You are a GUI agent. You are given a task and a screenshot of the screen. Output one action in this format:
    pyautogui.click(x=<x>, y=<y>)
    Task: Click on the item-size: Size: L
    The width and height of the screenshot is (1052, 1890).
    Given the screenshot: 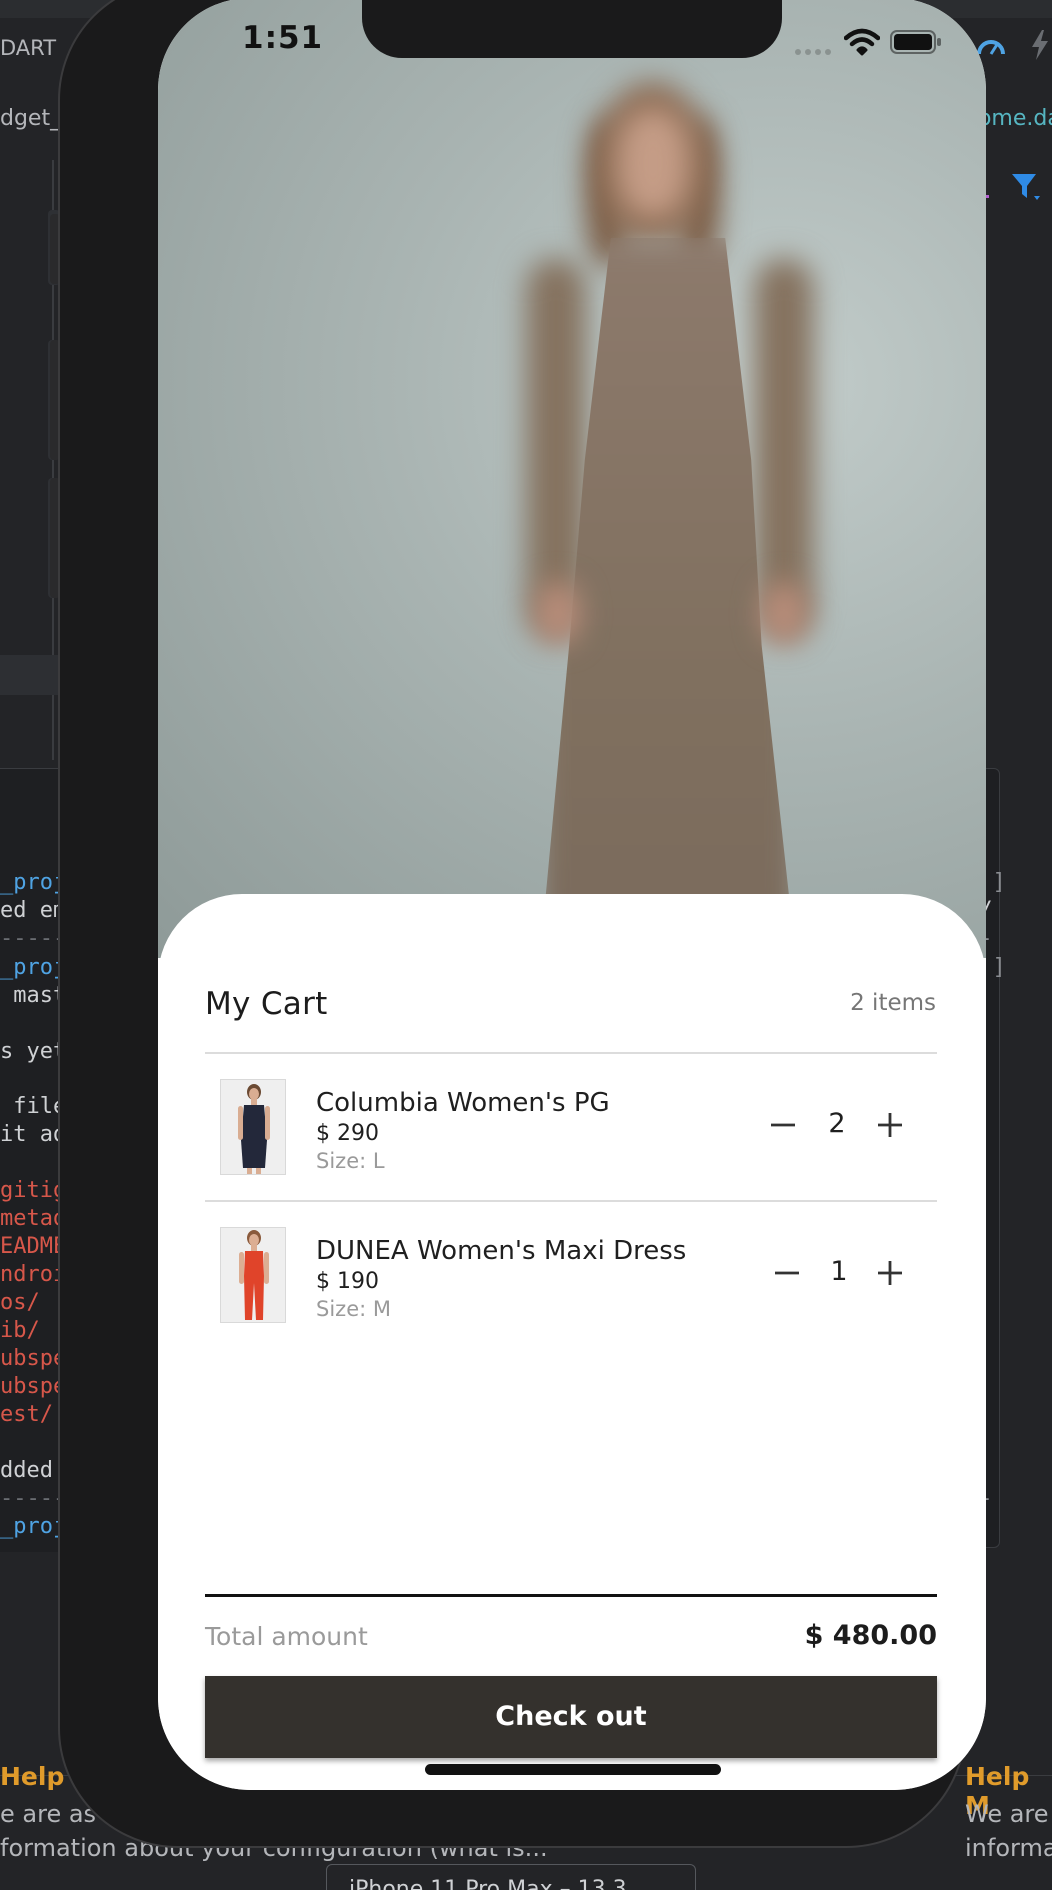 What is the action you would take?
    pyautogui.click(x=350, y=1161)
    